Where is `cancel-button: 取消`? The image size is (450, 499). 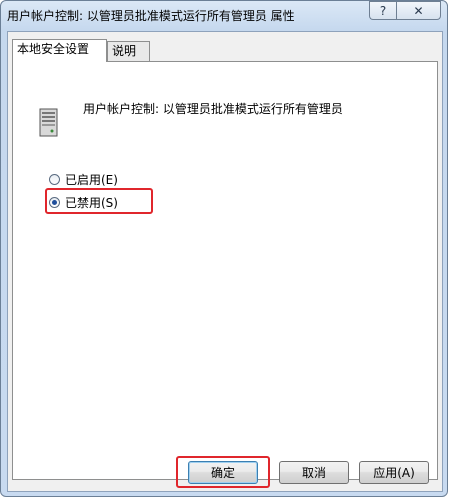
cancel-button: 取消 is located at coordinates (314, 472).